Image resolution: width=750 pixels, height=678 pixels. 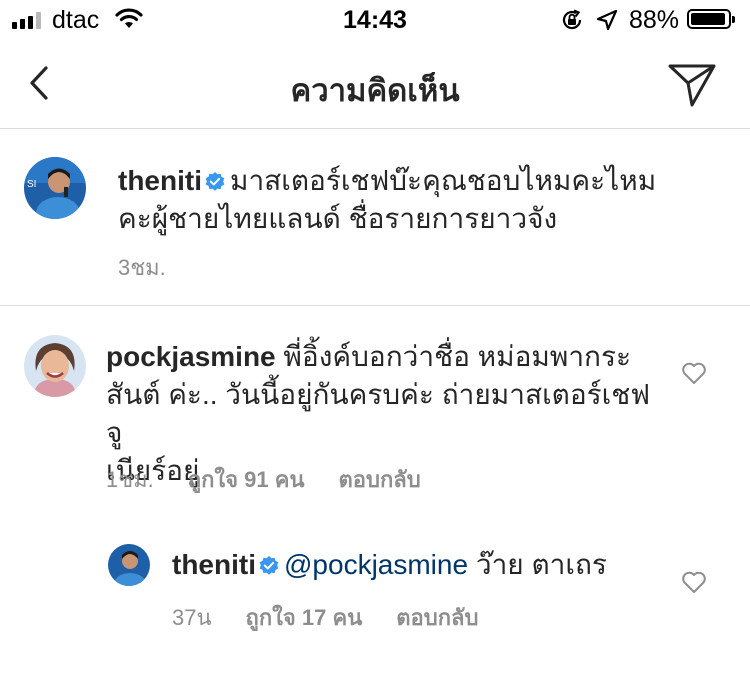 What do you see at coordinates (376, 564) in the screenshot?
I see `mention-link: @pockjasmine` at bounding box center [376, 564].